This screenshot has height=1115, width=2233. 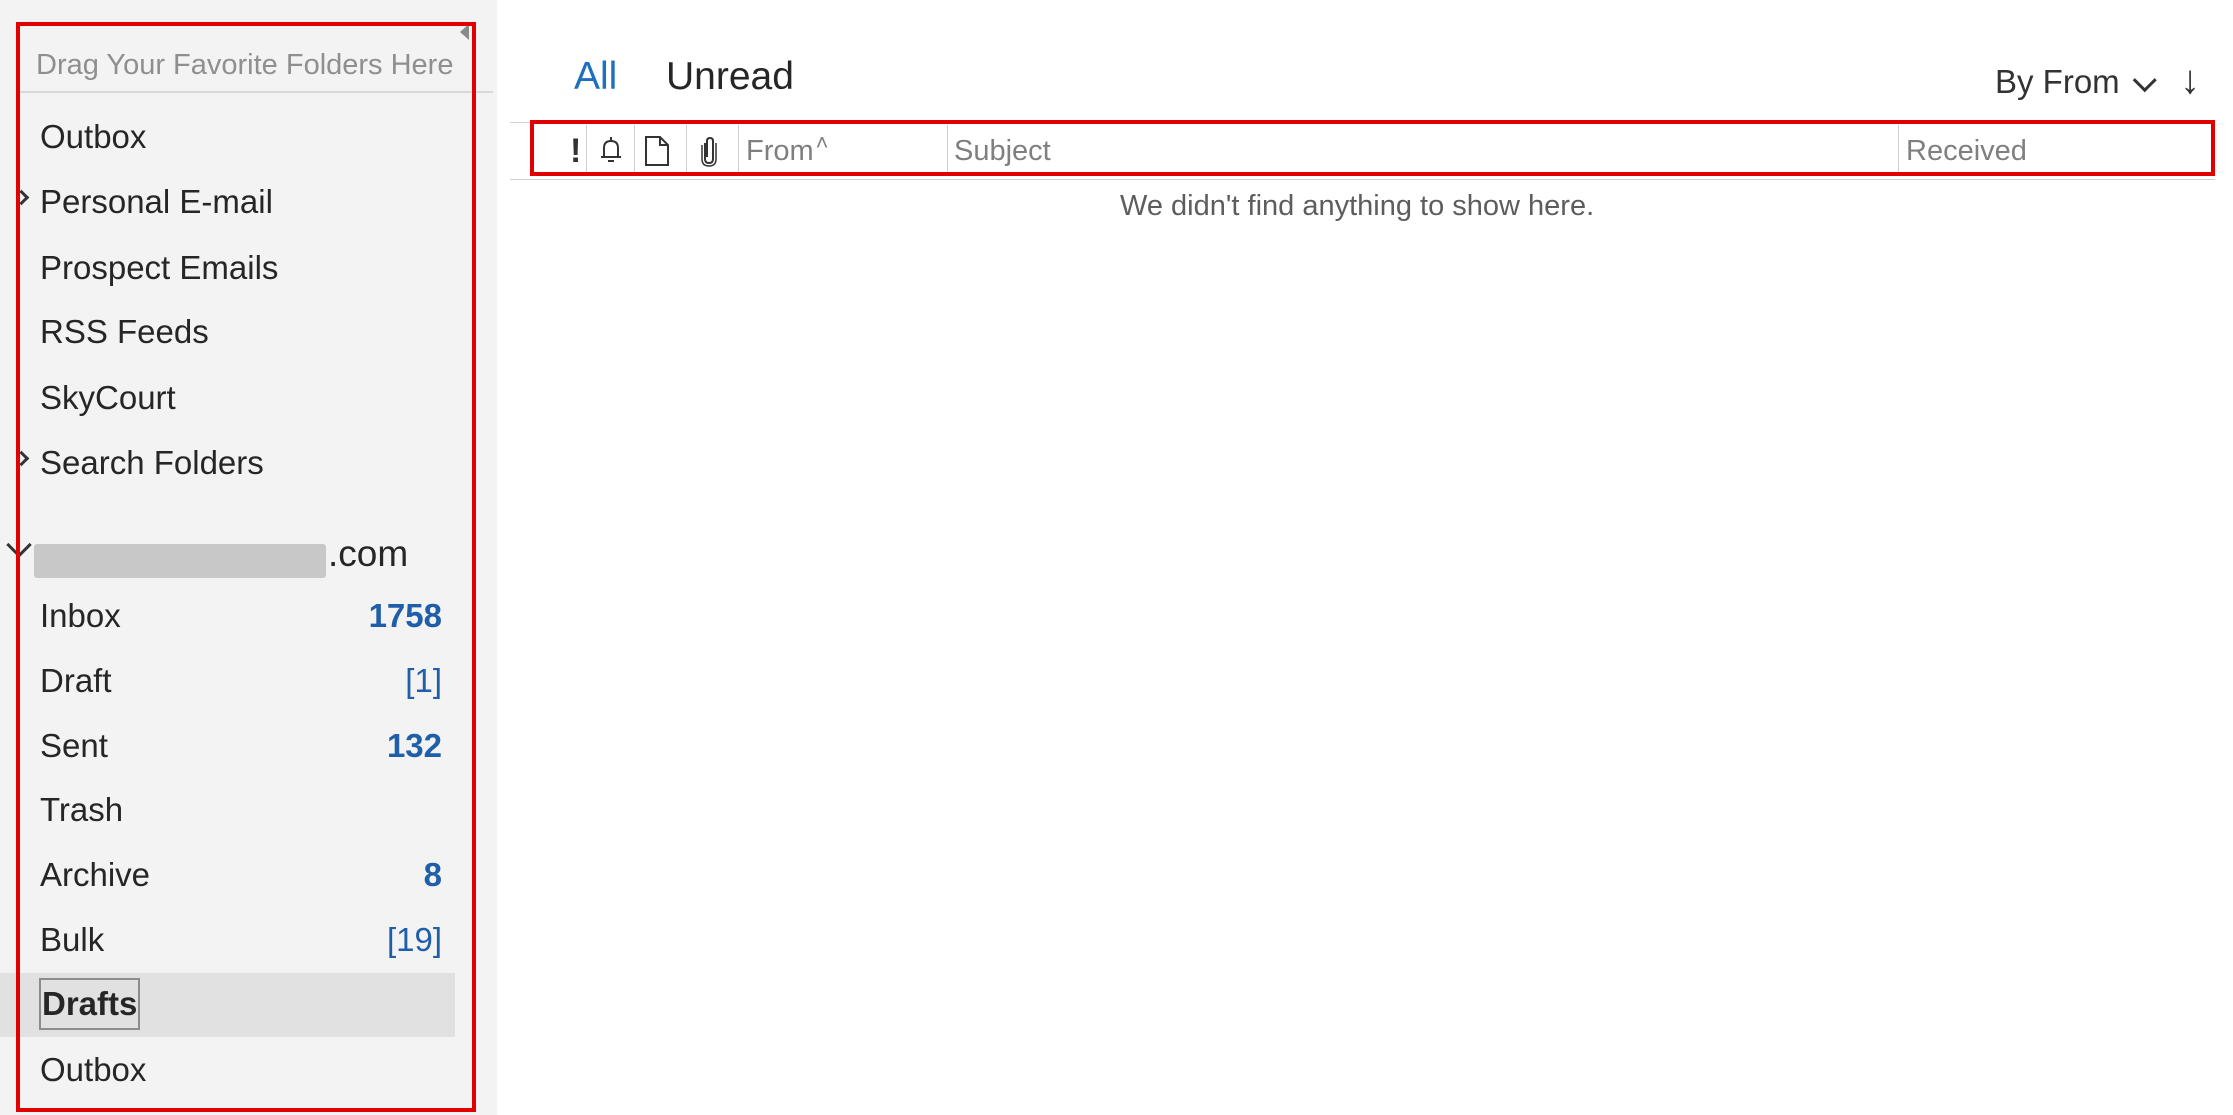 I want to click on folder-label: Drafts, so click(x=89, y=1004).